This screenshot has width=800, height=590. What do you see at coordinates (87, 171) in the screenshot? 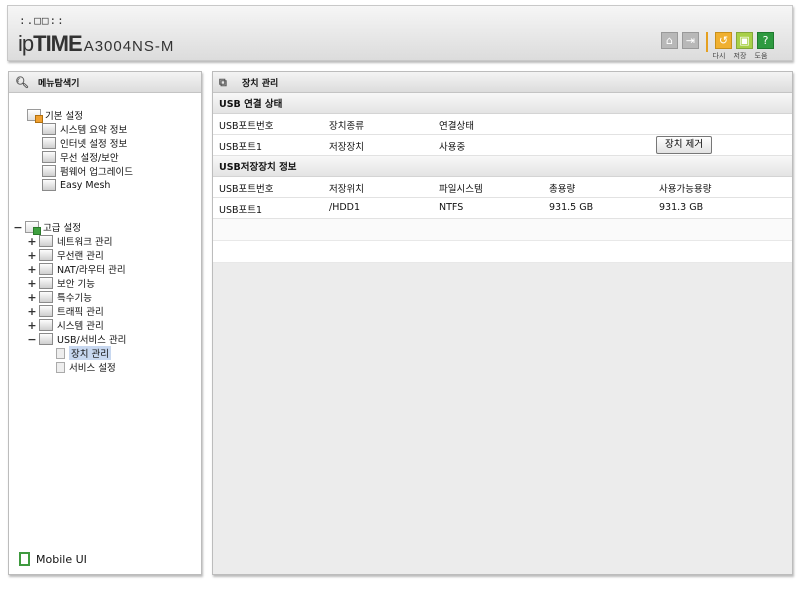
I see `menu-item-firmware-upgrade: 펌웨어 업그레이드` at bounding box center [87, 171].